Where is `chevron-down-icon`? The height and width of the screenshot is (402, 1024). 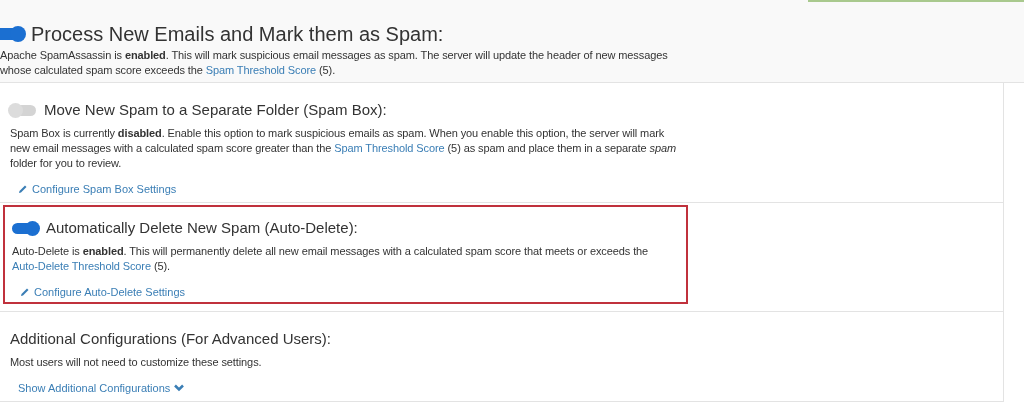
chevron-down-icon is located at coordinates (179, 388).